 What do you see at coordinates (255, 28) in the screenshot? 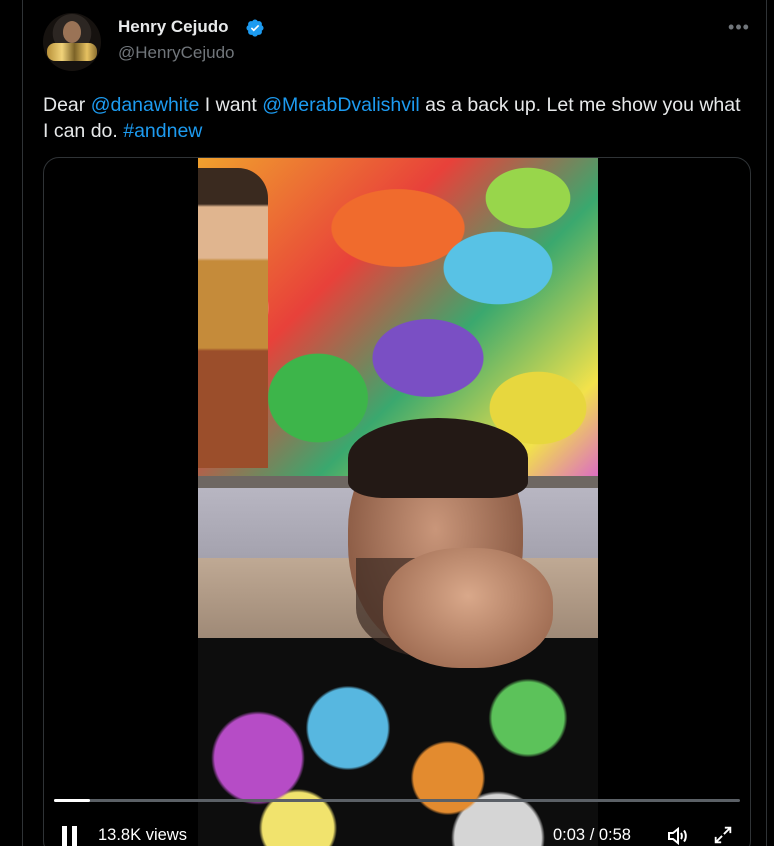
I see `verified-badge-icon` at bounding box center [255, 28].